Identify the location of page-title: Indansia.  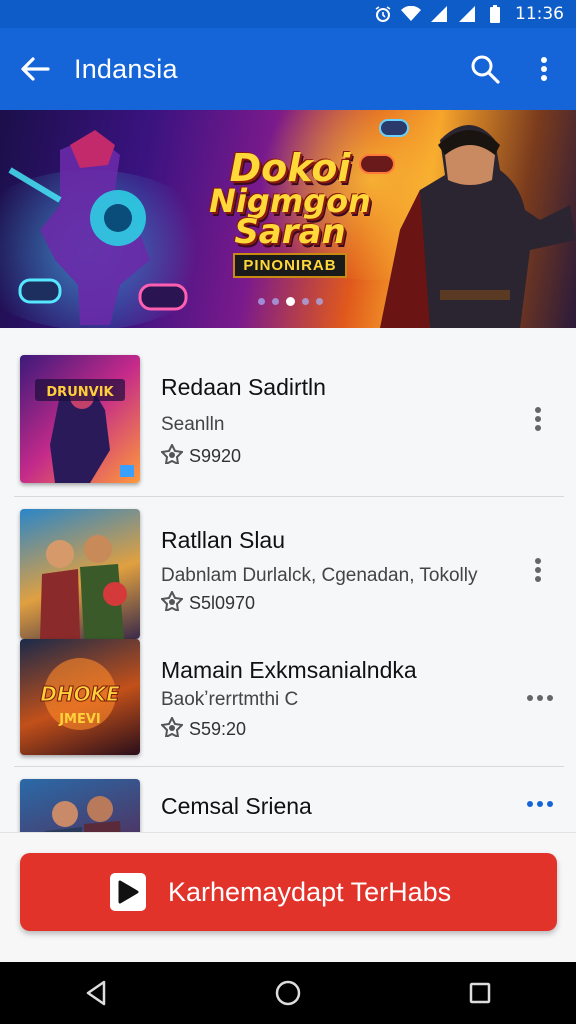
(126, 68).